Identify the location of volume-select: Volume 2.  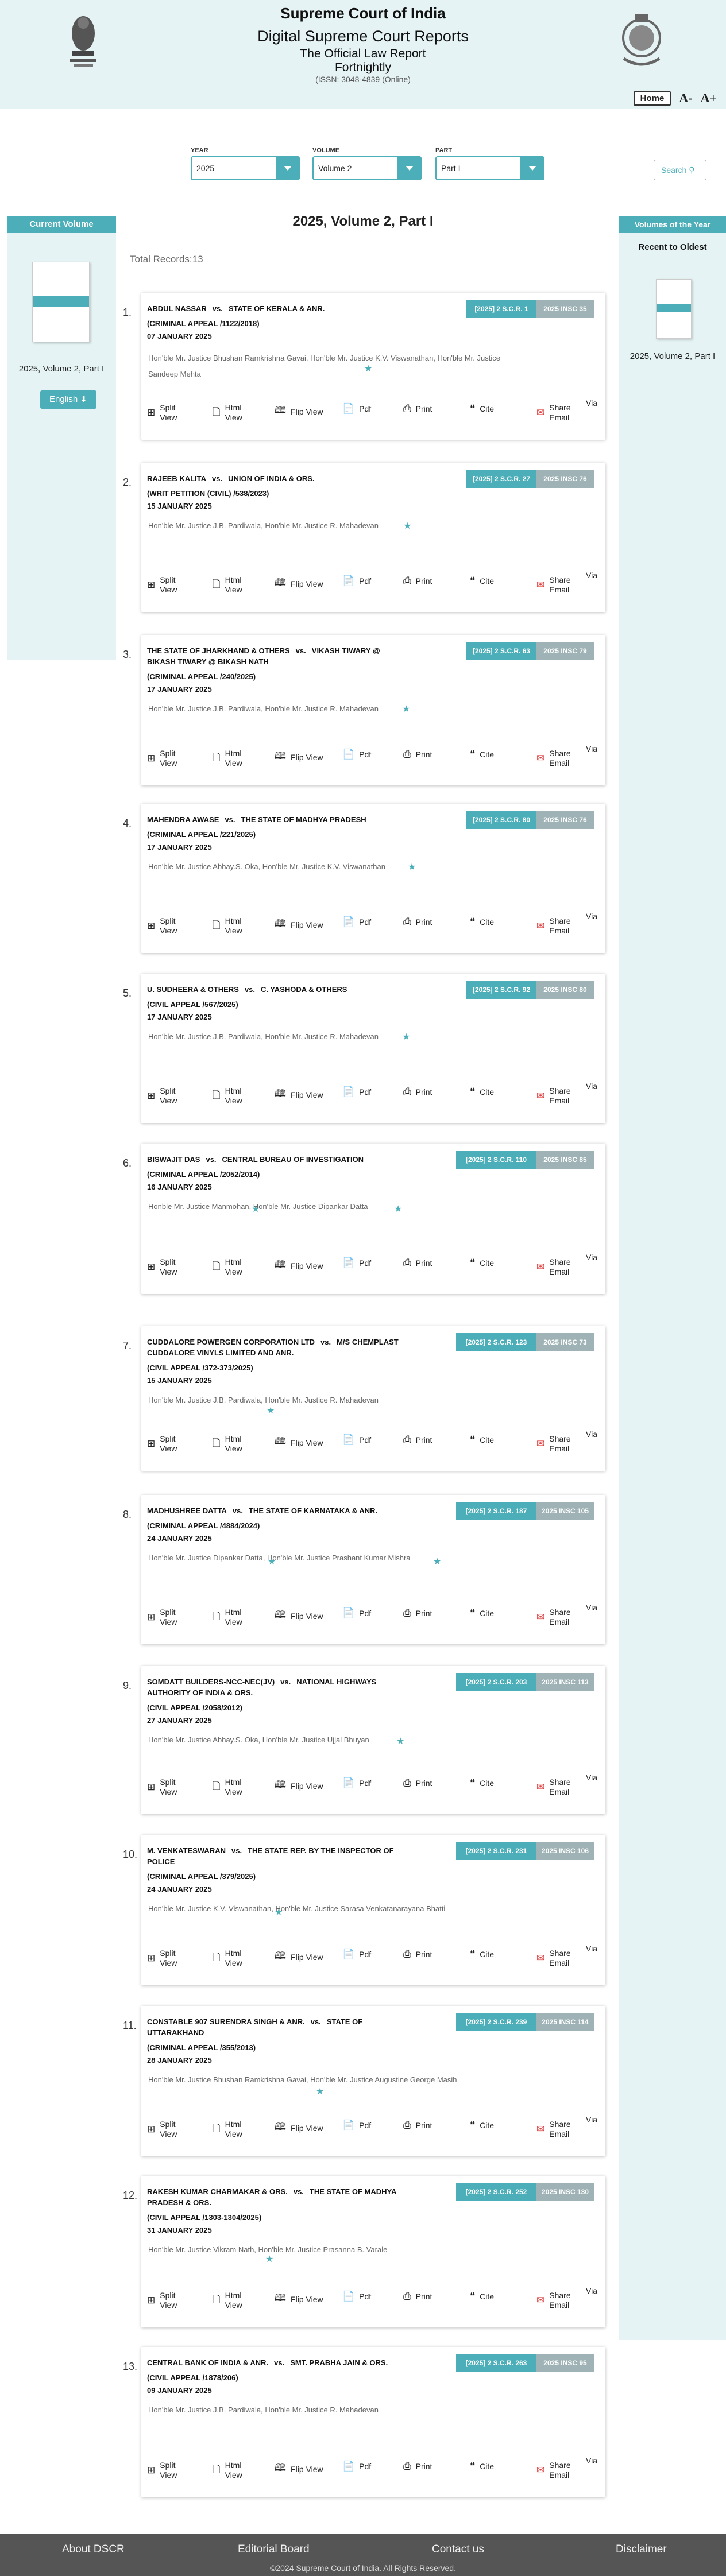
(367, 168).